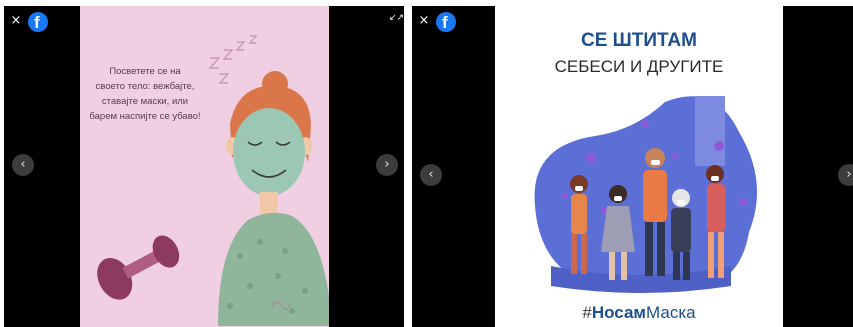 The height and width of the screenshot is (327, 853). What do you see at coordinates (138, 267) in the screenshot?
I see `dumbbell-icon` at bounding box center [138, 267].